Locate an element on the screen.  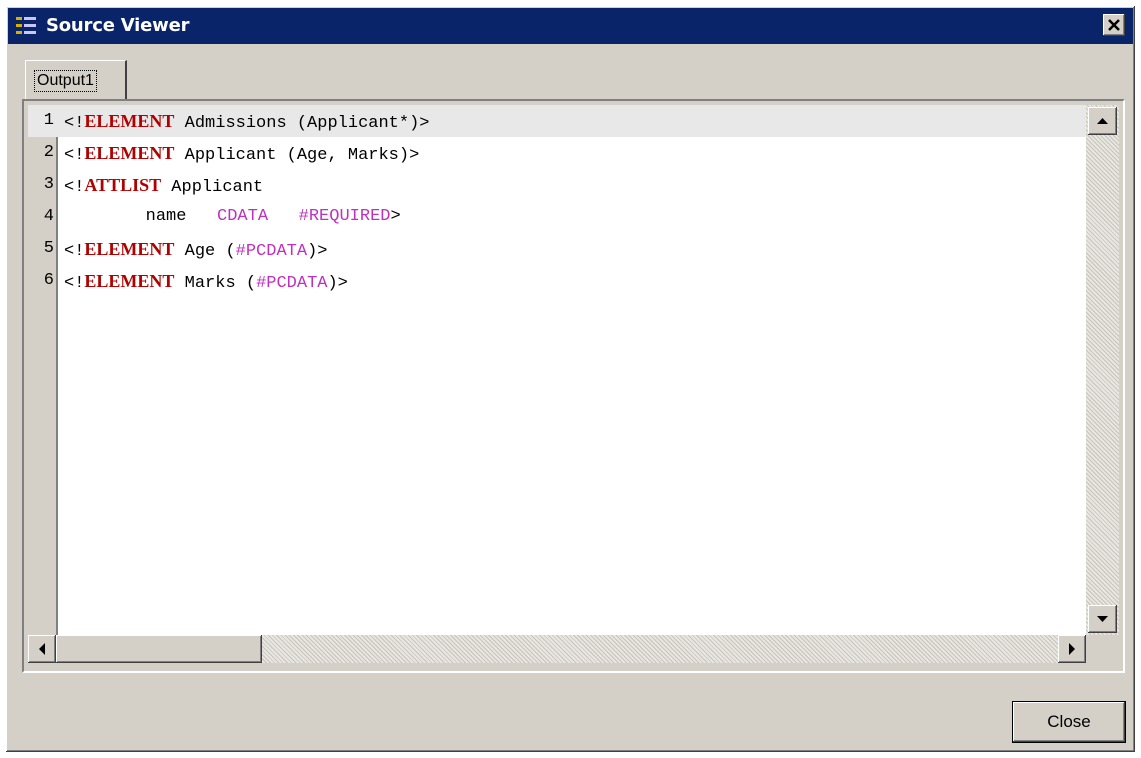
code-segment: Applicant (Age, Marks)> is located at coordinates (297, 155).